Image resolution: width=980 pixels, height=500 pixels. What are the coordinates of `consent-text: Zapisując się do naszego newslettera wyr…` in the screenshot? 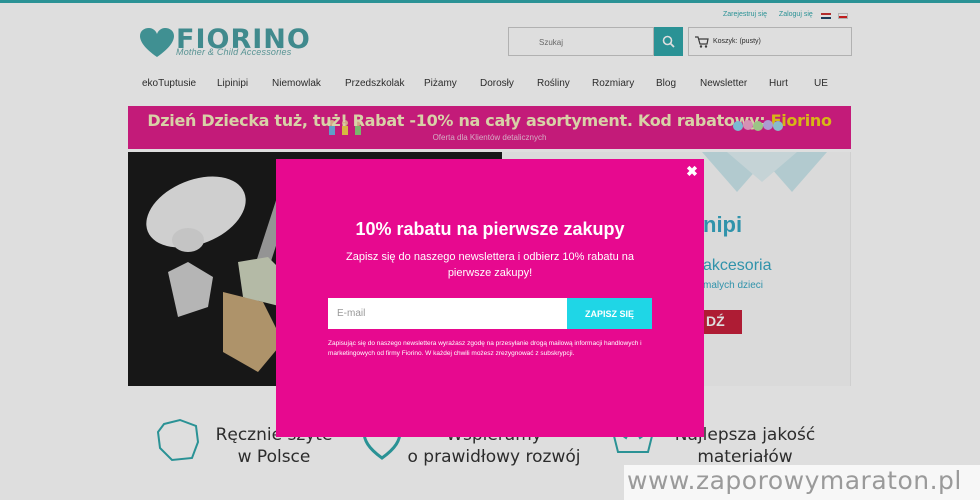 It's located at (485, 348).